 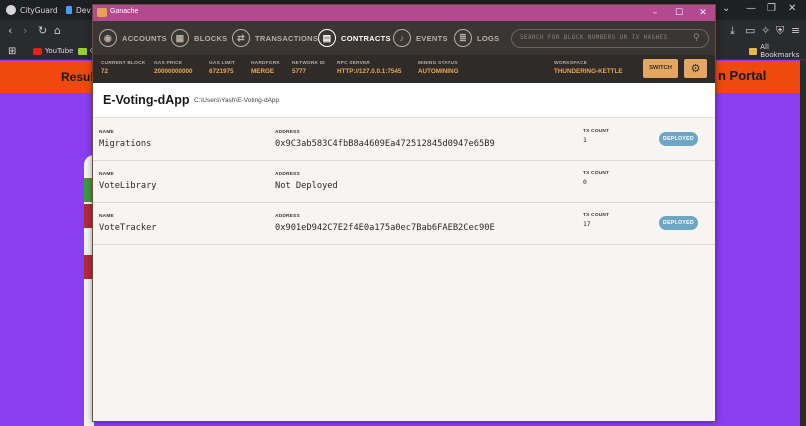 I want to click on back-icon: ‹, so click(x=10, y=31).